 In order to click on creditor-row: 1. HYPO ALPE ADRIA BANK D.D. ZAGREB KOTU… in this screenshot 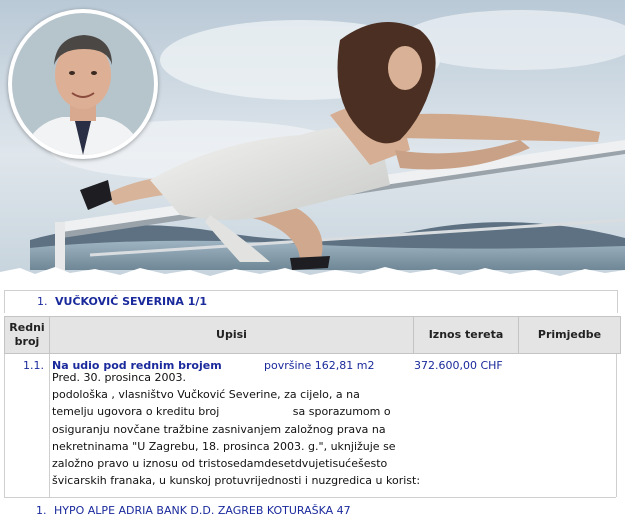, I will do `click(310, 508)`.